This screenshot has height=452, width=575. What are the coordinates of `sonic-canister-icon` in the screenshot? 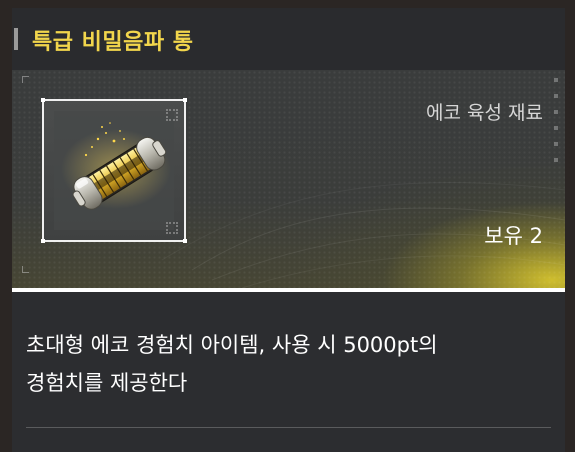 It's located at (116, 166).